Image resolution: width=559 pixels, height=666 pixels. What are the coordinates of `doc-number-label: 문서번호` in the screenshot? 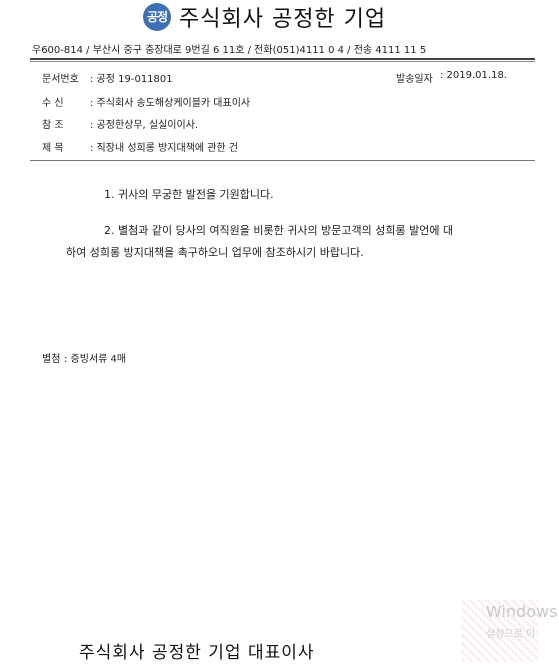 It's located at (60, 79).